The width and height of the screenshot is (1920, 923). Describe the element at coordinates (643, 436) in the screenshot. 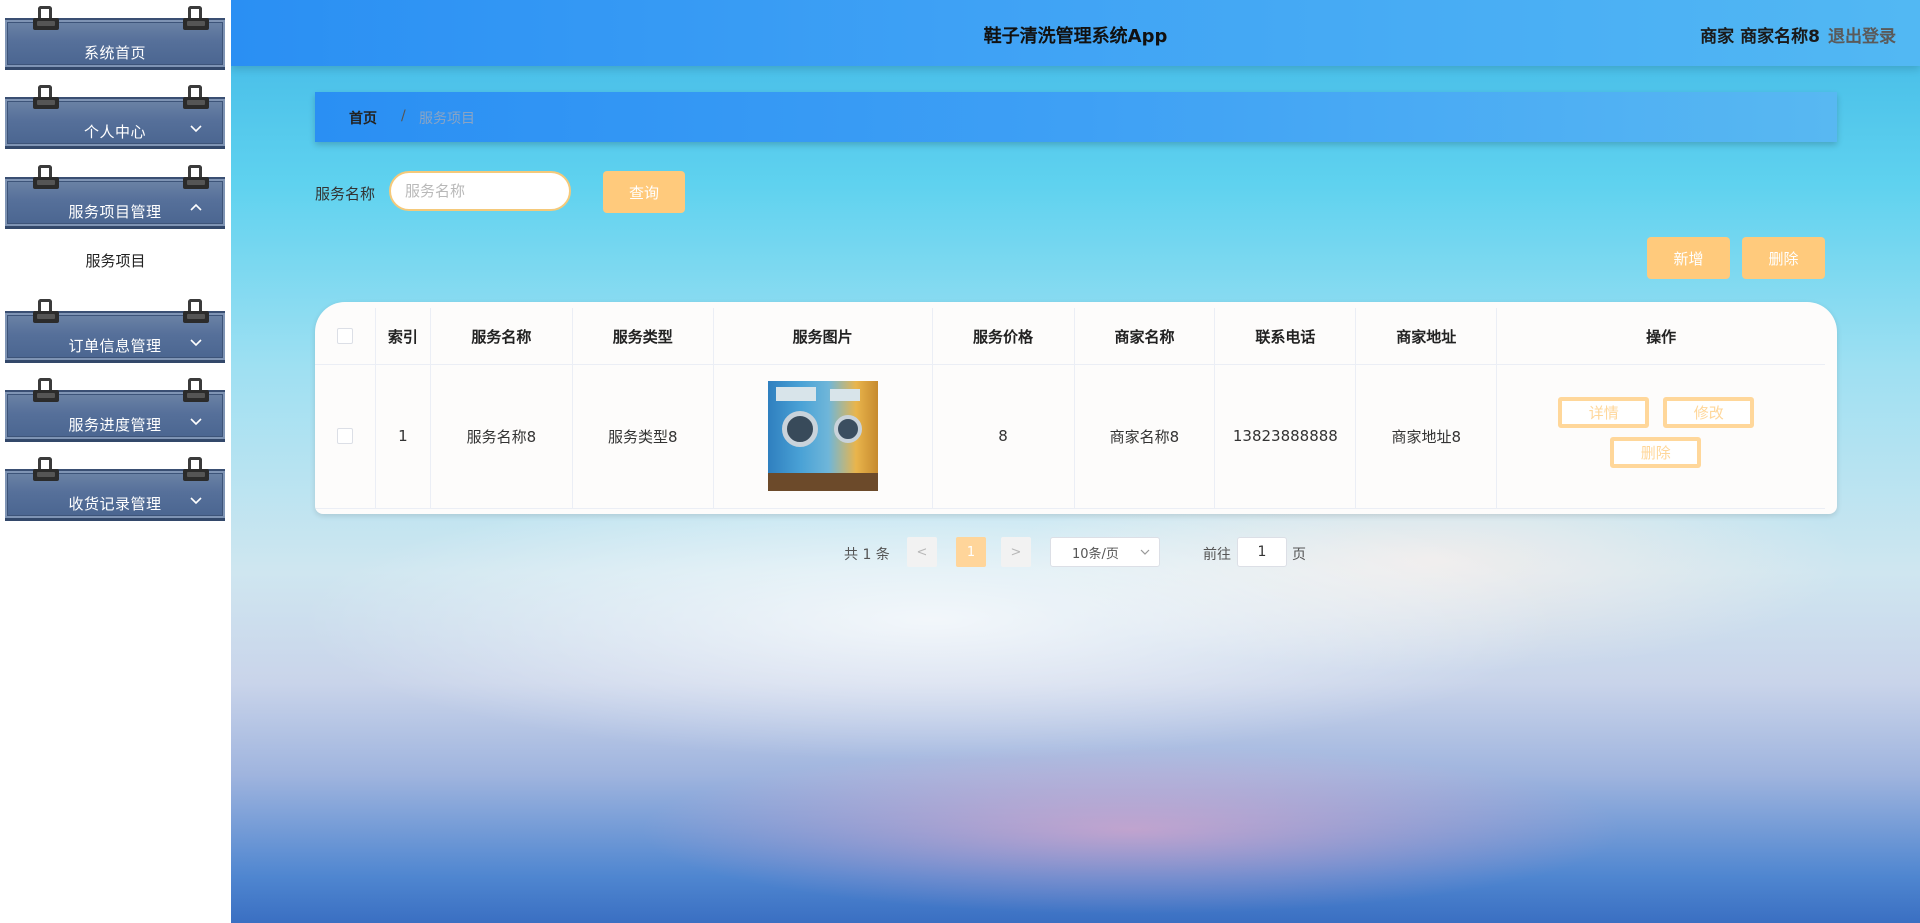

I see `cell-service-type: 服务类型8` at that location.